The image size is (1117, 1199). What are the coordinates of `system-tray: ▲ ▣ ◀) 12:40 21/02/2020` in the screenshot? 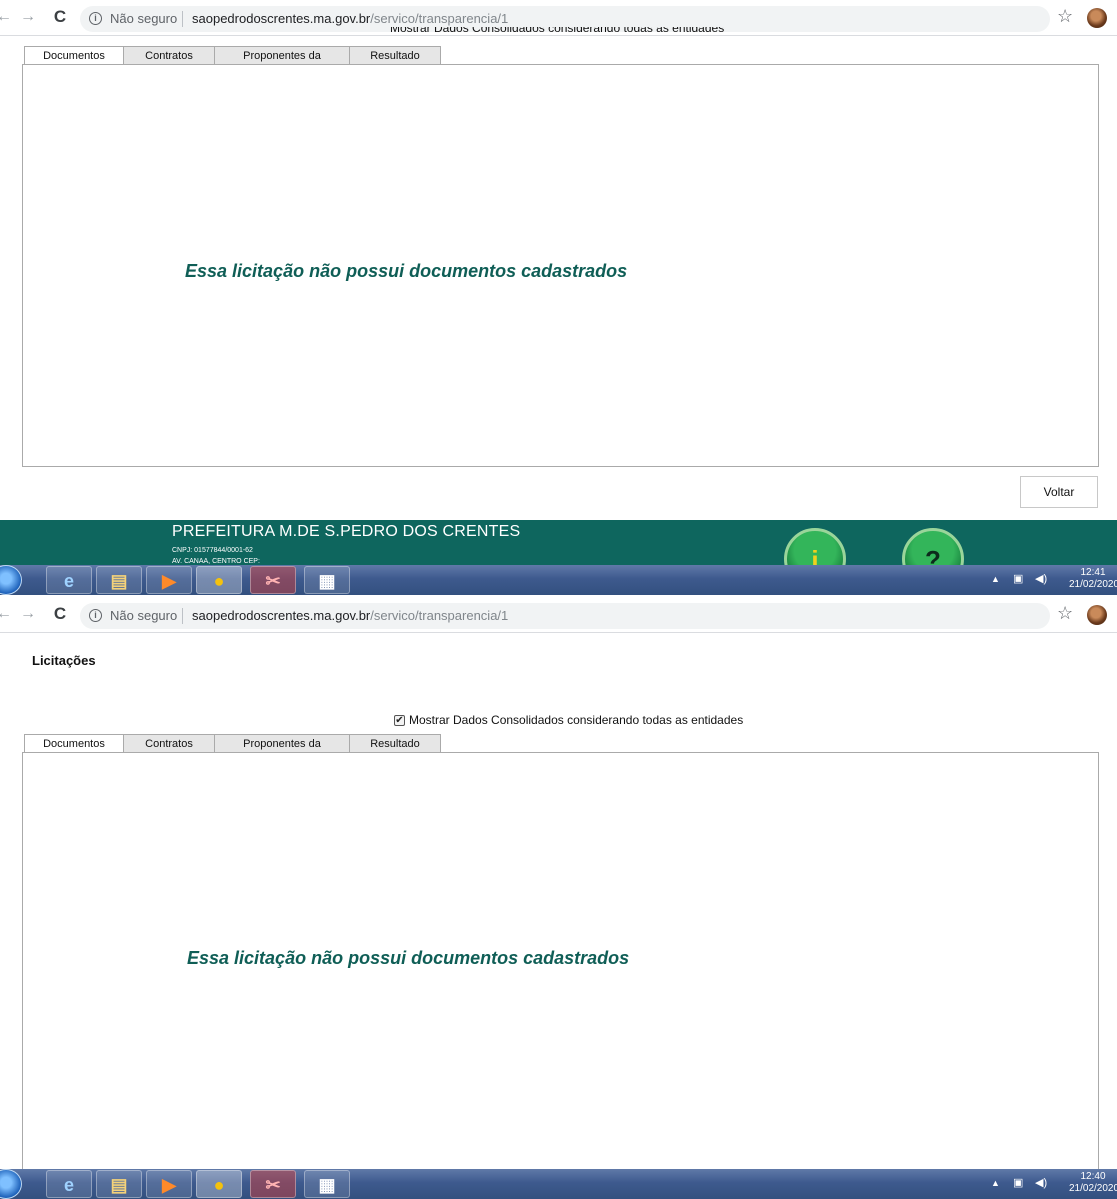 It's located at (1052, 1184).